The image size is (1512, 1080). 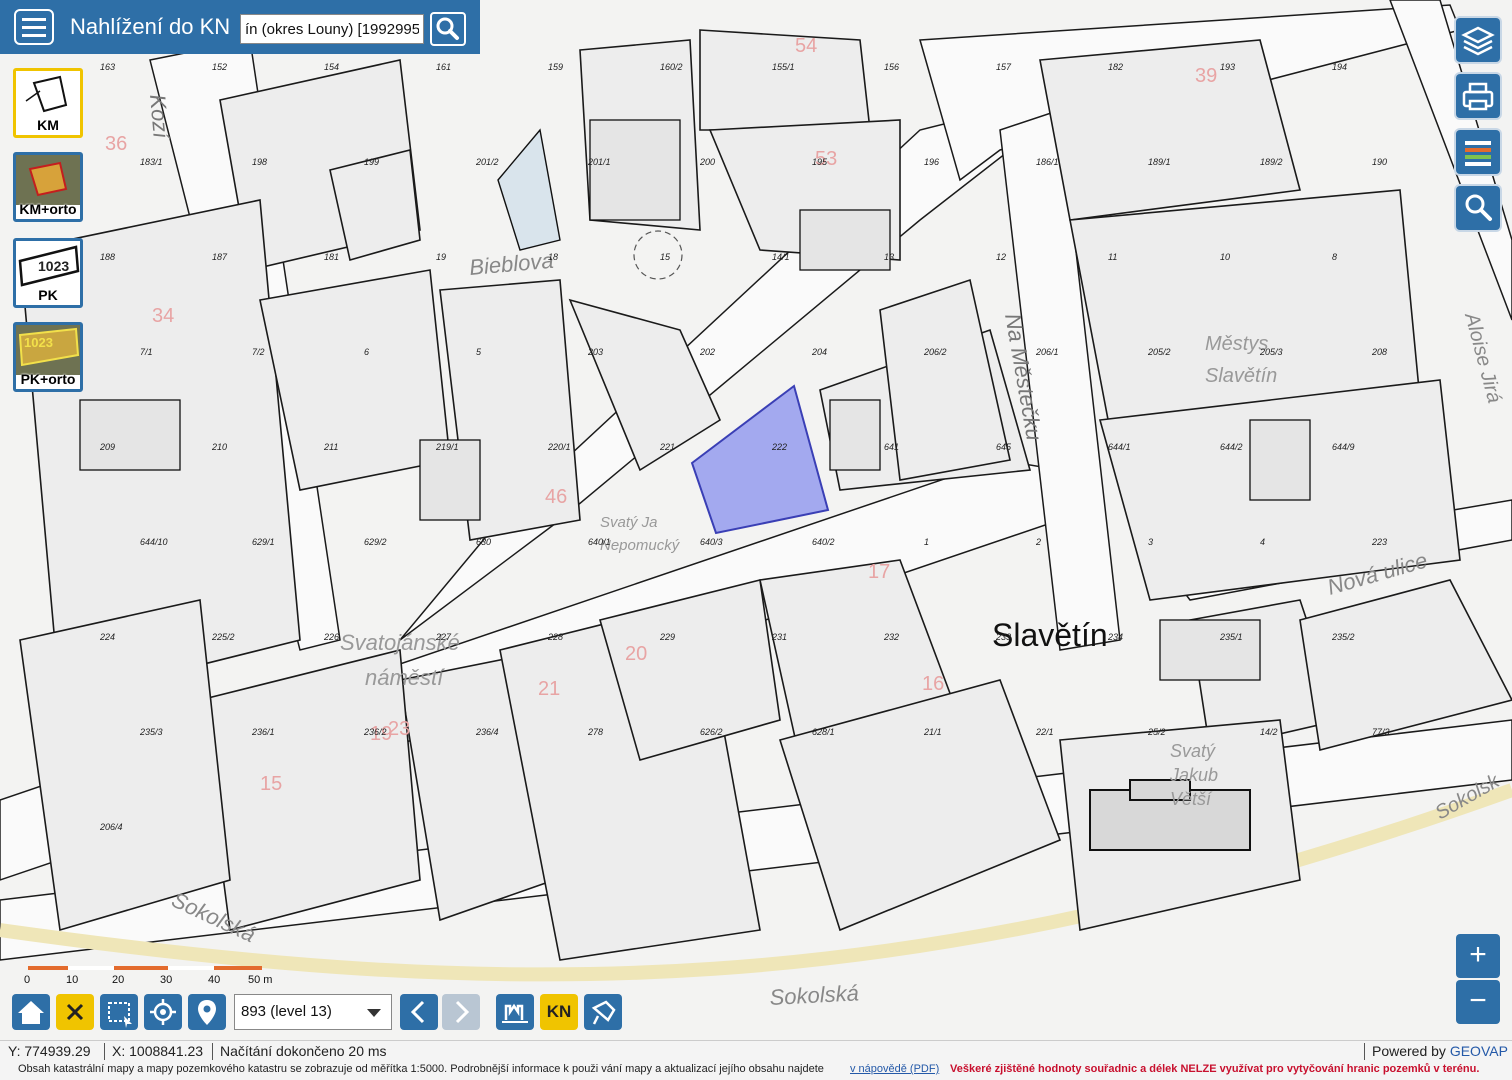 What do you see at coordinates (34, 27) in the screenshot?
I see `menu-button` at bounding box center [34, 27].